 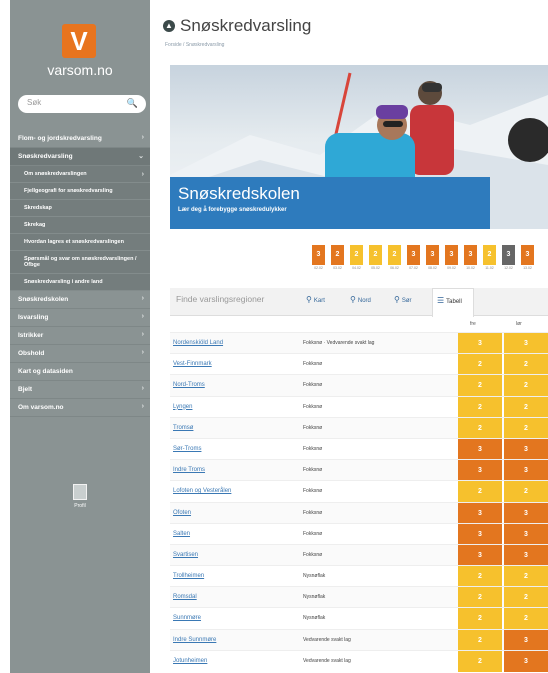 I want to click on timeline-day: 3 02.02, so click(x=318, y=260).